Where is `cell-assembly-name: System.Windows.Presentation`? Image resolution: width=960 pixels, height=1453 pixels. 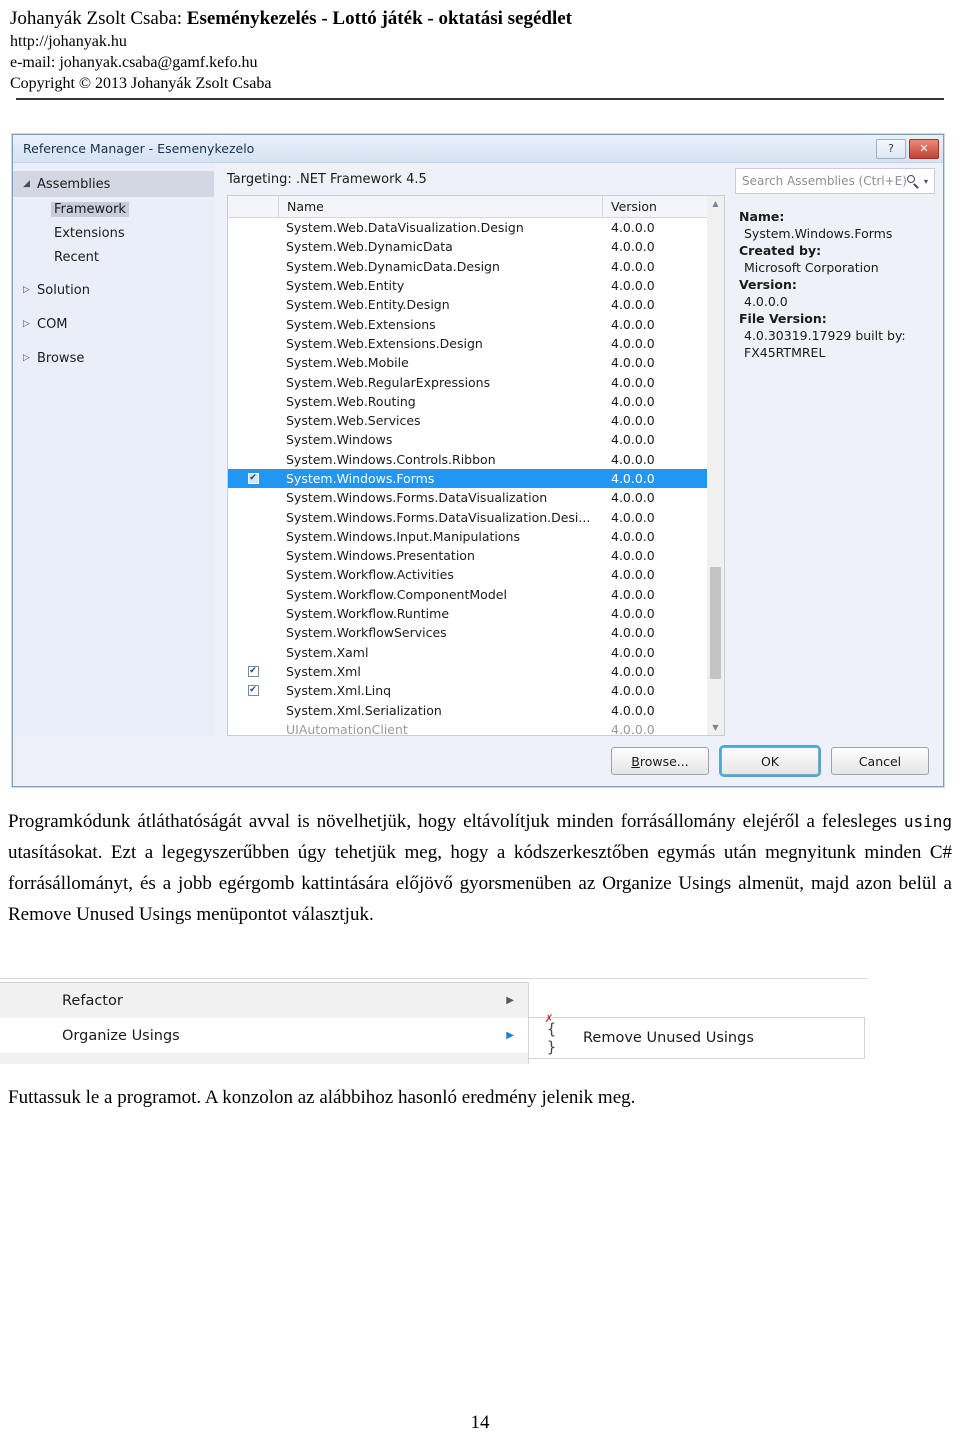
cell-assembly-name: System.Windows.Presentation is located at coordinates (380, 556).